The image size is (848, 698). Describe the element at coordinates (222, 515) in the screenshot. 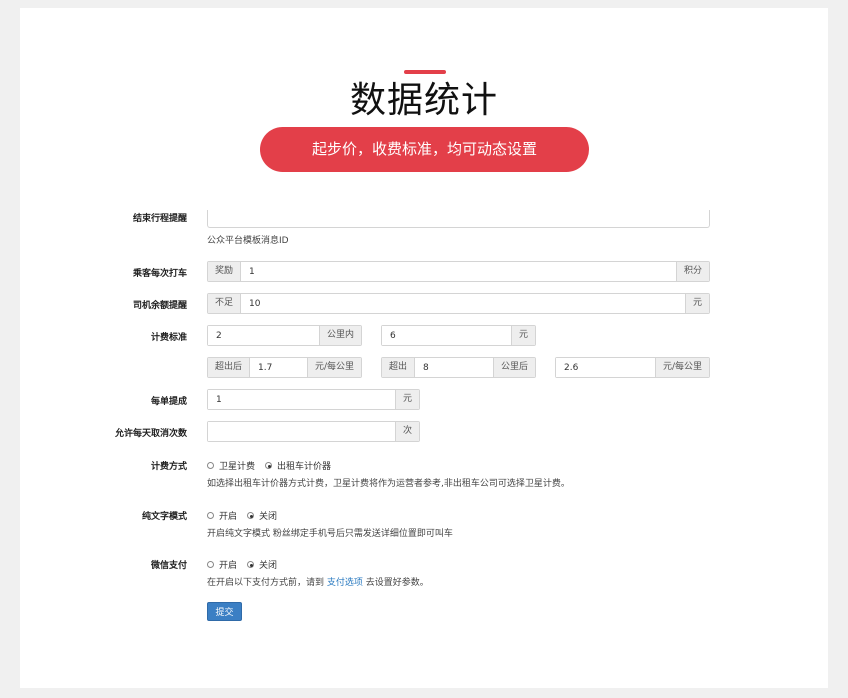

I see `text-mode-on-option: 开启` at that location.